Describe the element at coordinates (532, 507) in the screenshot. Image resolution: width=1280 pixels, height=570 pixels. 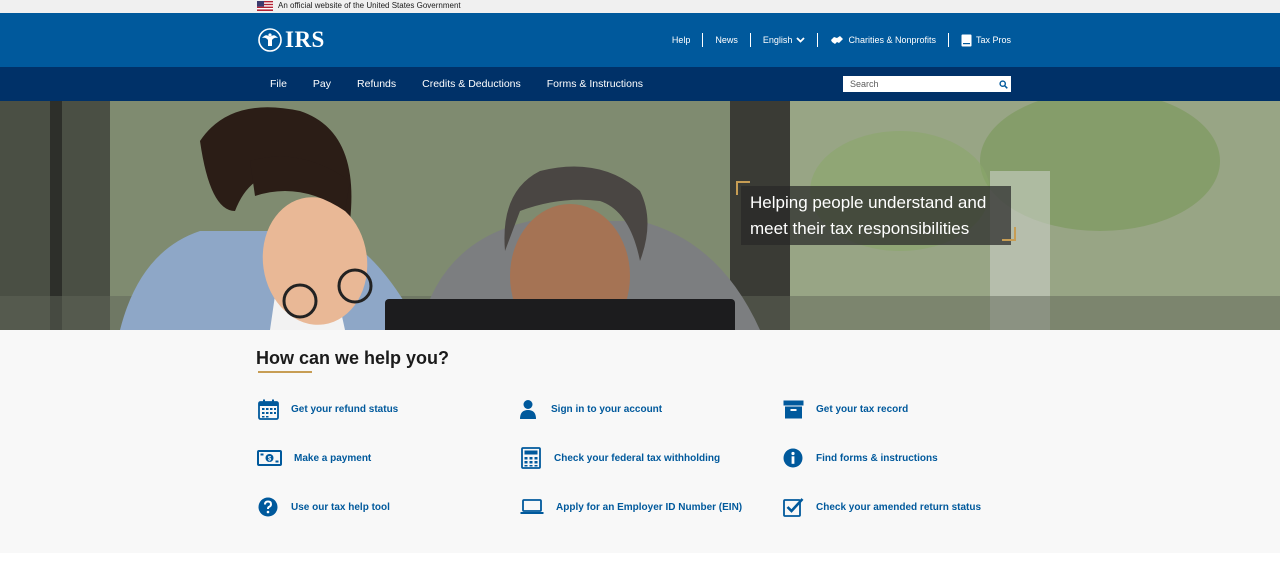
I see `laptop-icon` at that location.